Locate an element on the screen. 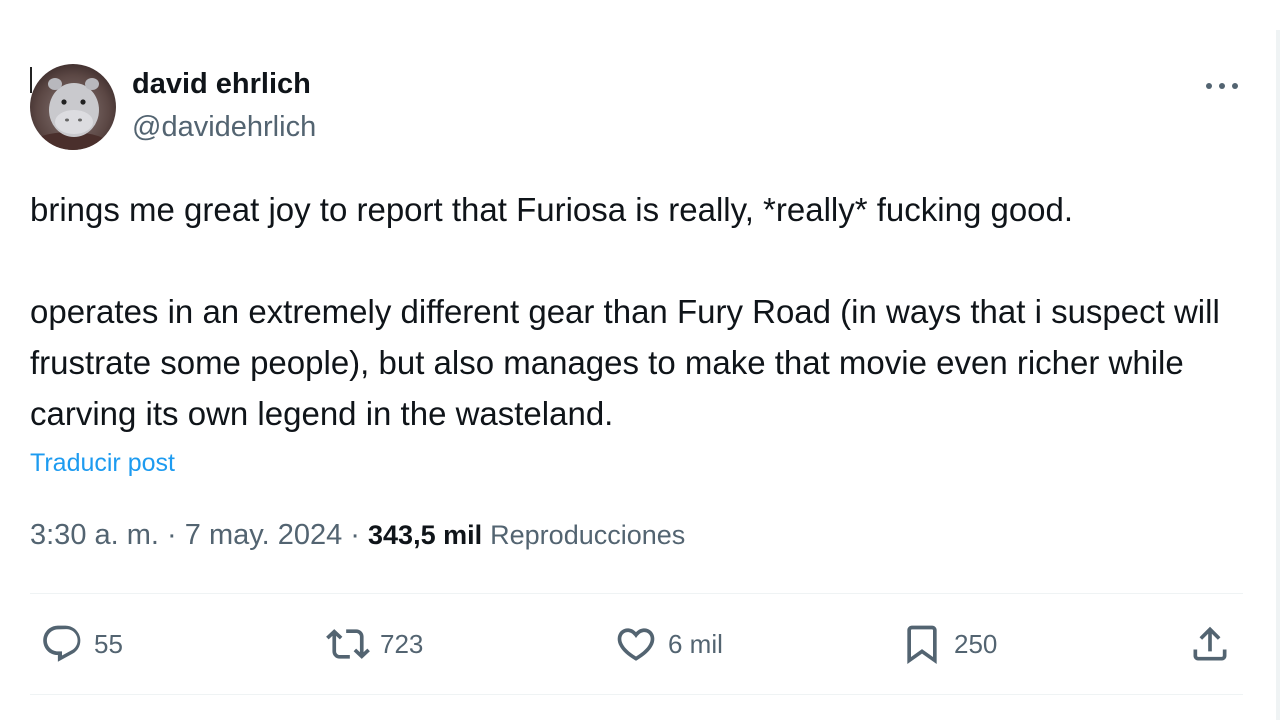 This screenshot has width=1280, height=720. views-count: 343,5 mil is located at coordinates (425, 535).